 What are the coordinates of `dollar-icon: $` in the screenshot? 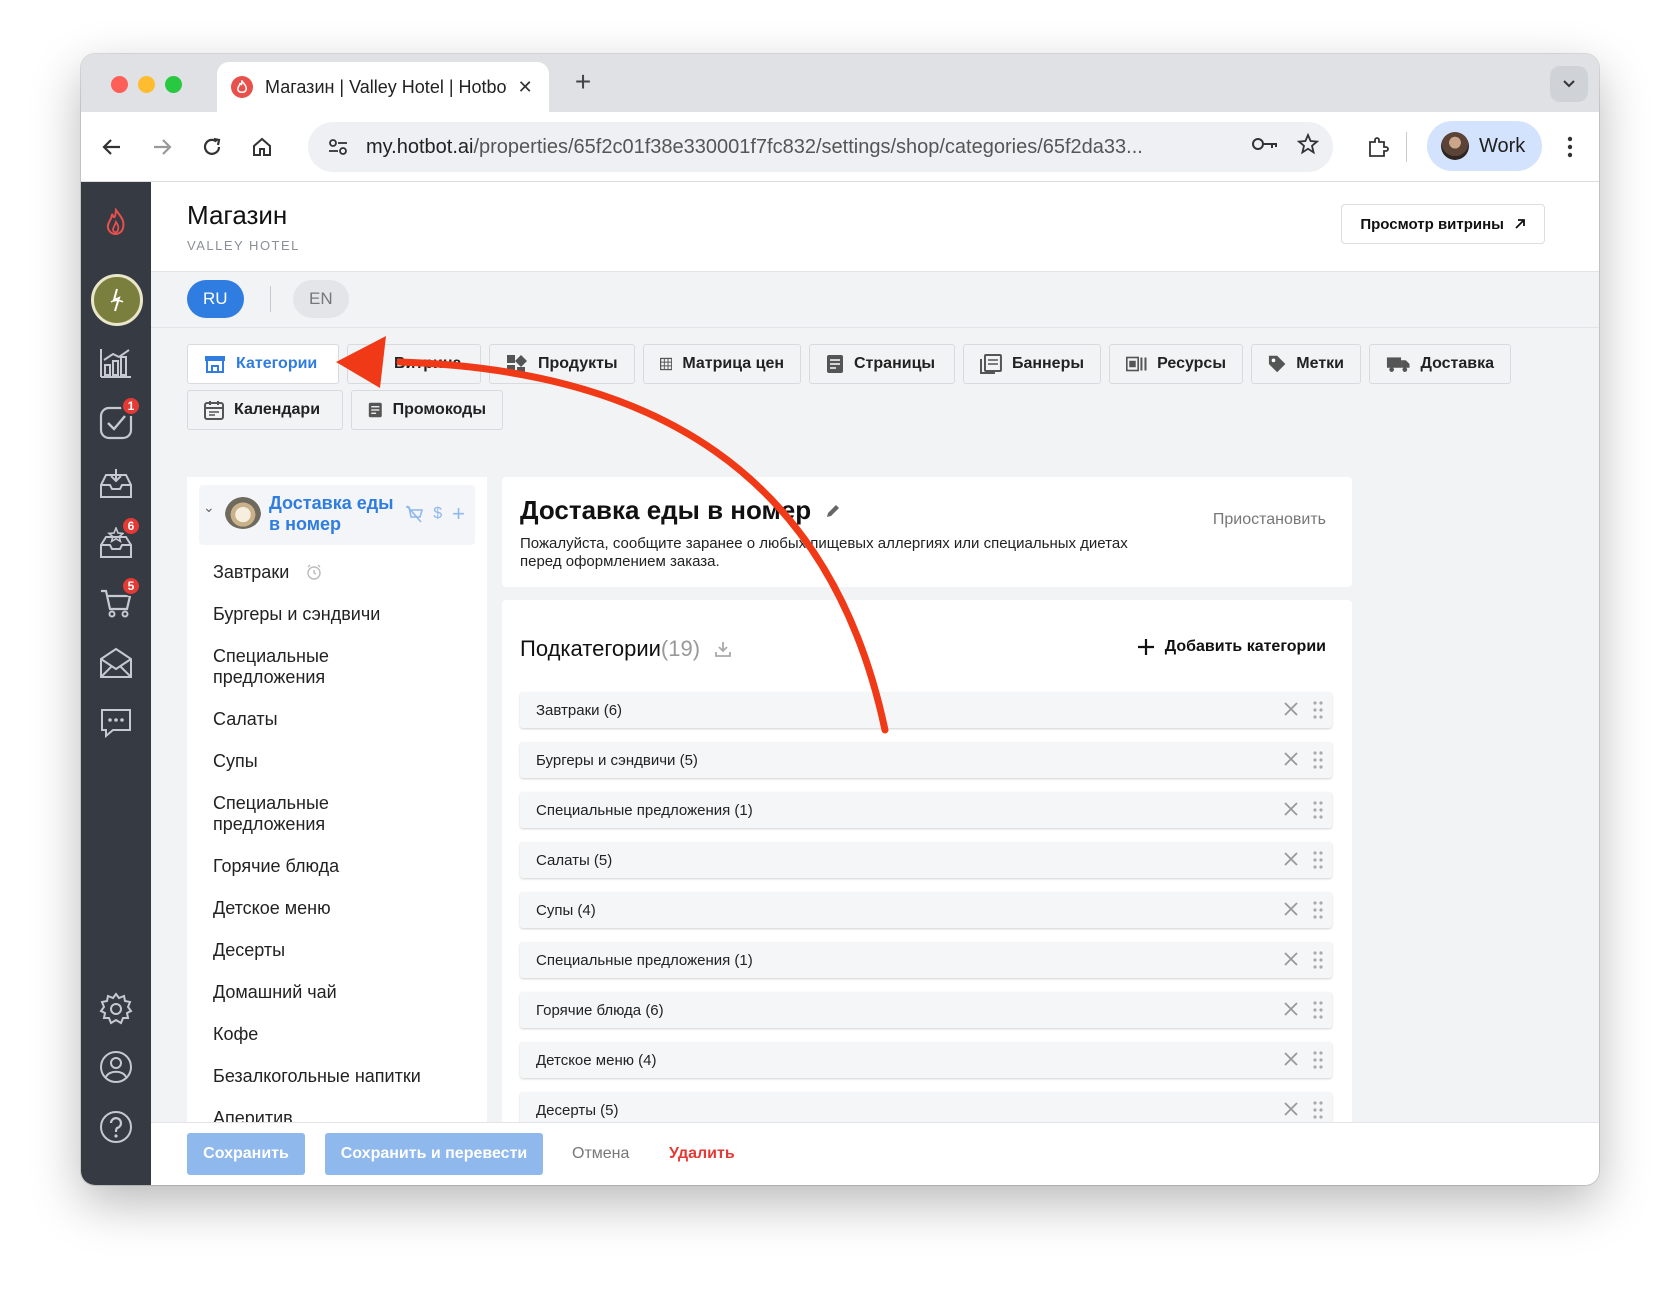 It's located at (437, 514).